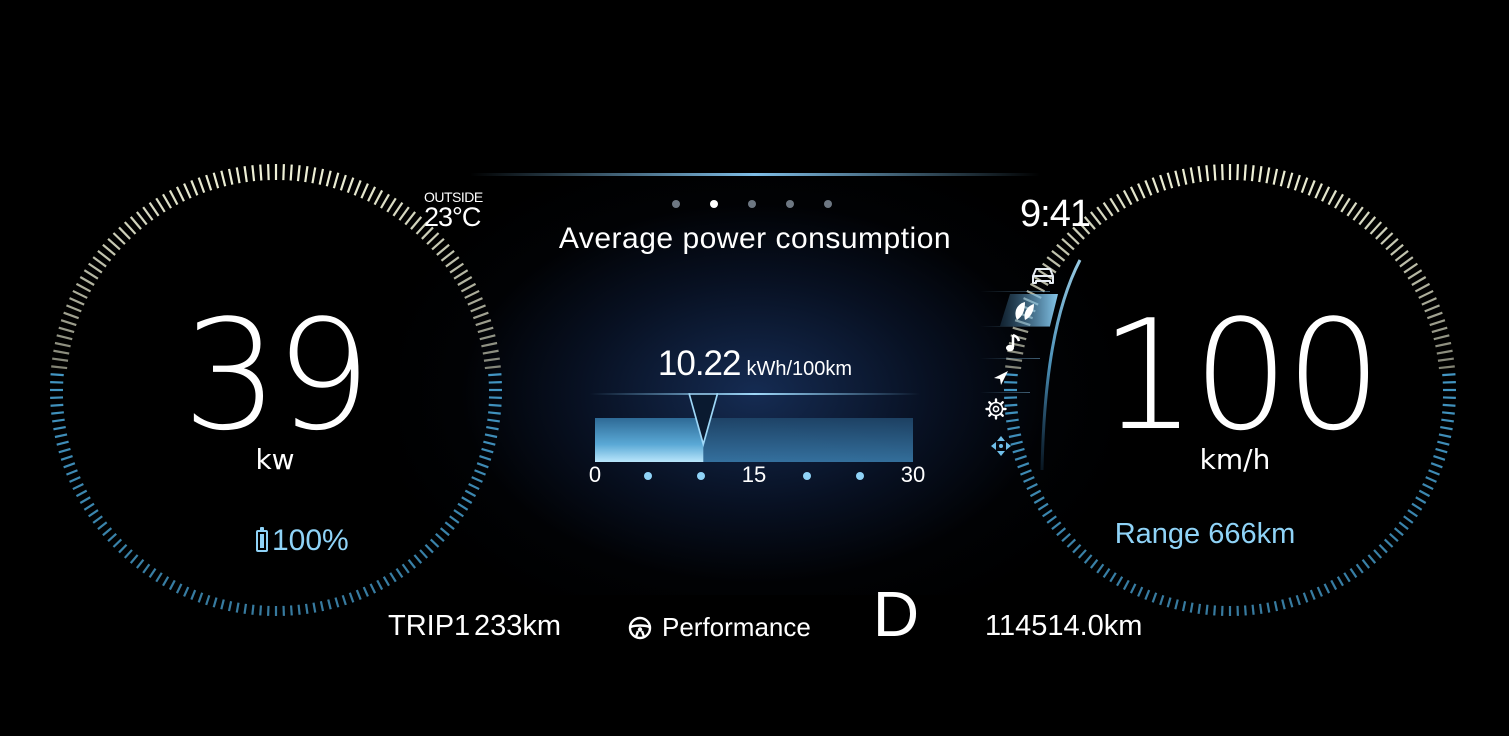 This screenshot has height=736, width=1509. Describe the element at coordinates (262, 539) in the screenshot. I see `battery-icon` at that location.